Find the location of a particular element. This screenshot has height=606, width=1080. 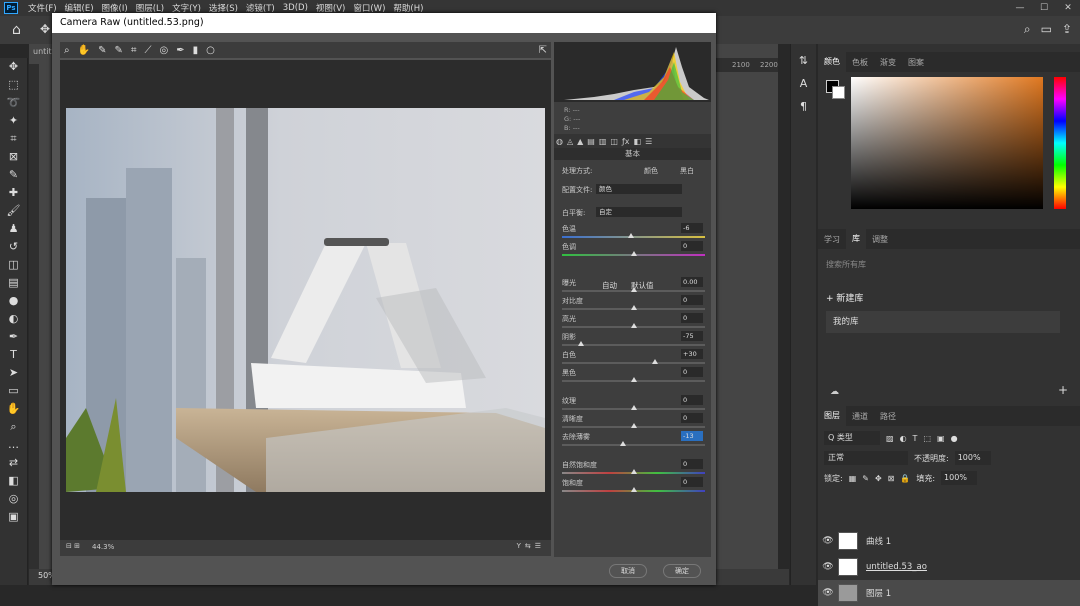

background-swatch is located at coordinates (838, 92).